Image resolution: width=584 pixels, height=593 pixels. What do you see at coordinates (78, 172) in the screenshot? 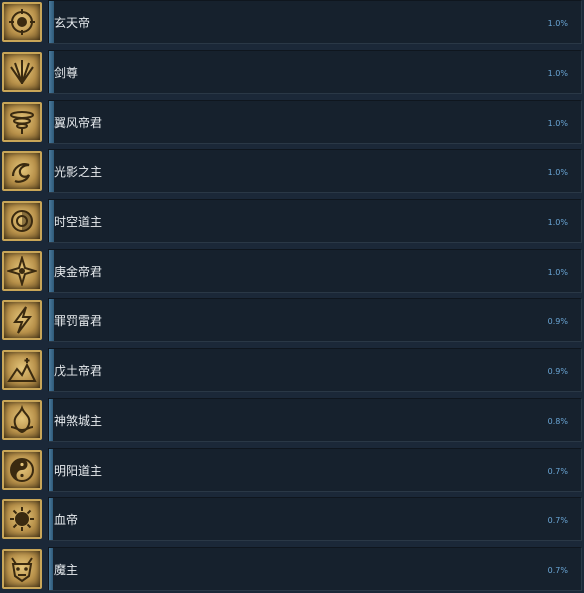
I see `achievement-name: 光影之主` at bounding box center [78, 172].